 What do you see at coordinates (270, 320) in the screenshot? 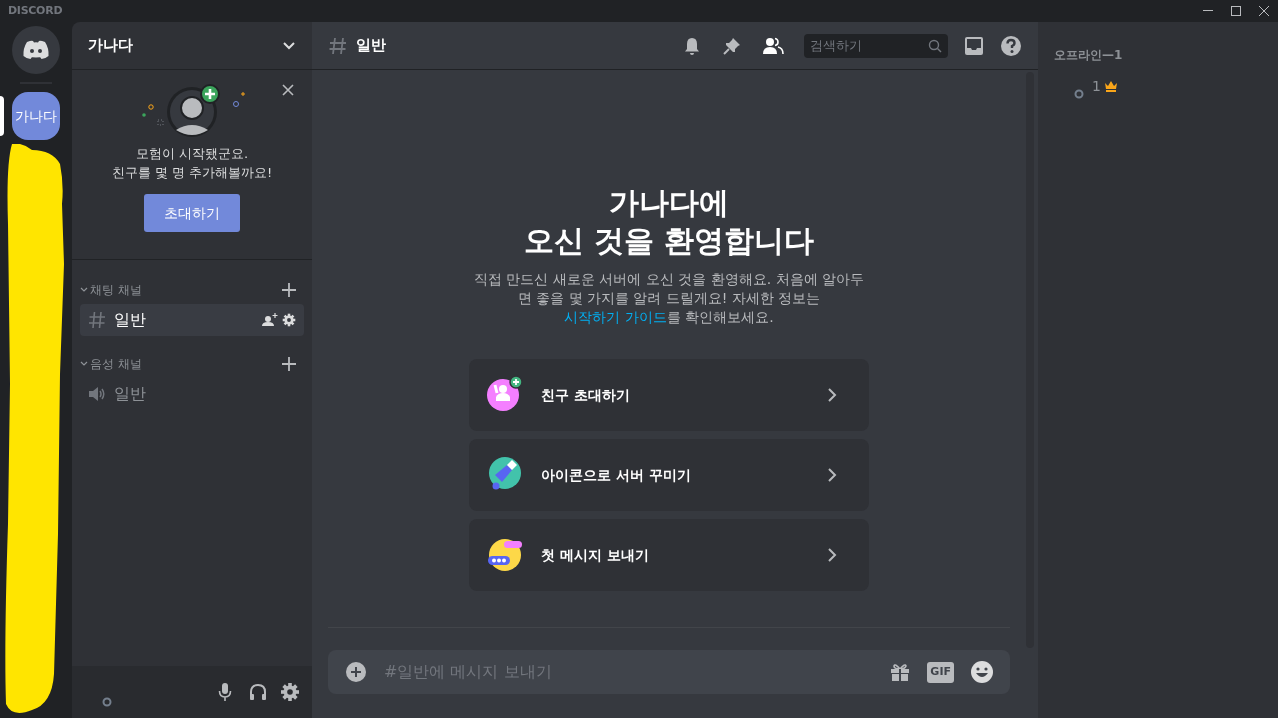
I see `add-member-icon` at bounding box center [270, 320].